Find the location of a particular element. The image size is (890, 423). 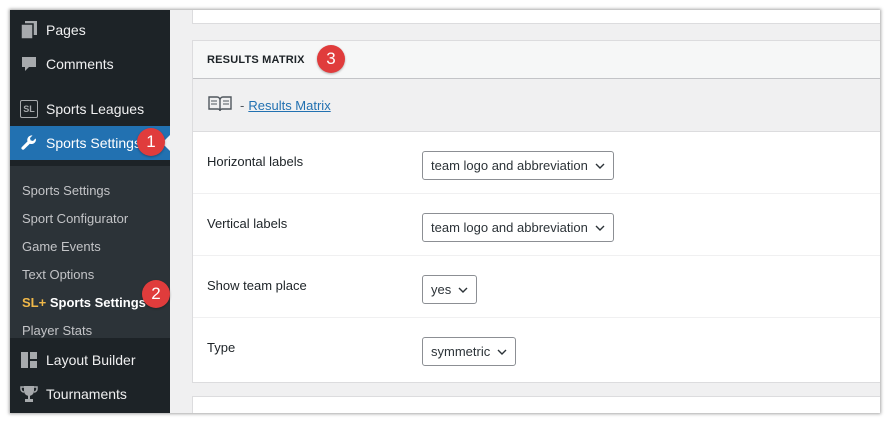

setting-label: Show team place is located at coordinates (257, 285).